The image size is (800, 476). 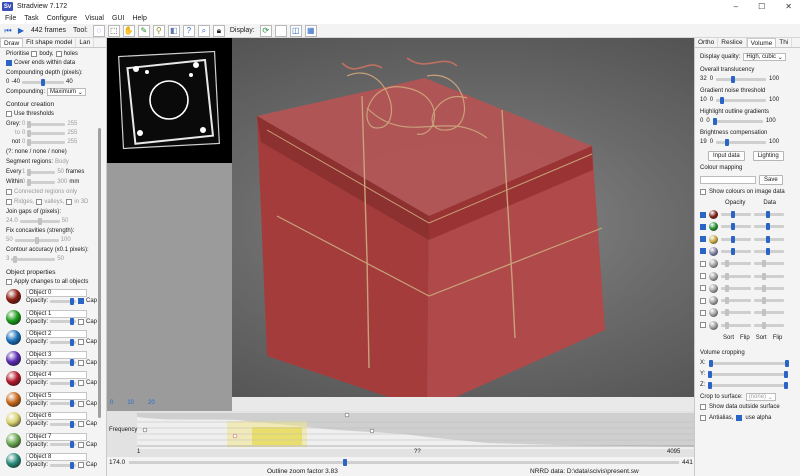 I want to click on menu-gui: GUI, so click(x=118, y=18).